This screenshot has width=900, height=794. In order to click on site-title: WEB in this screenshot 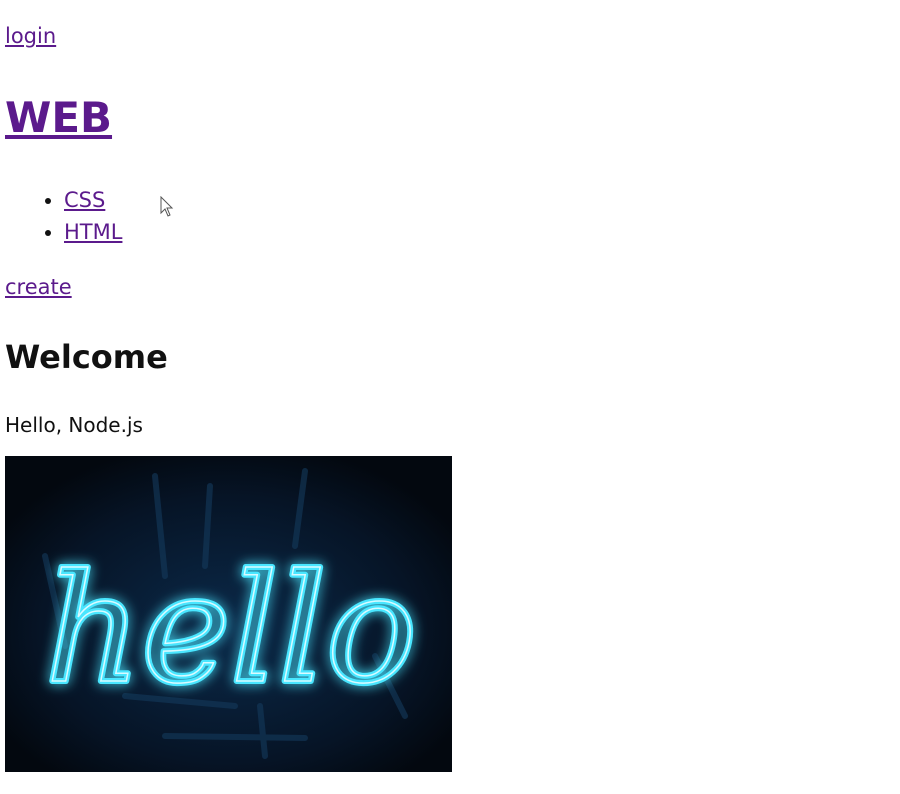, I will do `click(58, 118)`.